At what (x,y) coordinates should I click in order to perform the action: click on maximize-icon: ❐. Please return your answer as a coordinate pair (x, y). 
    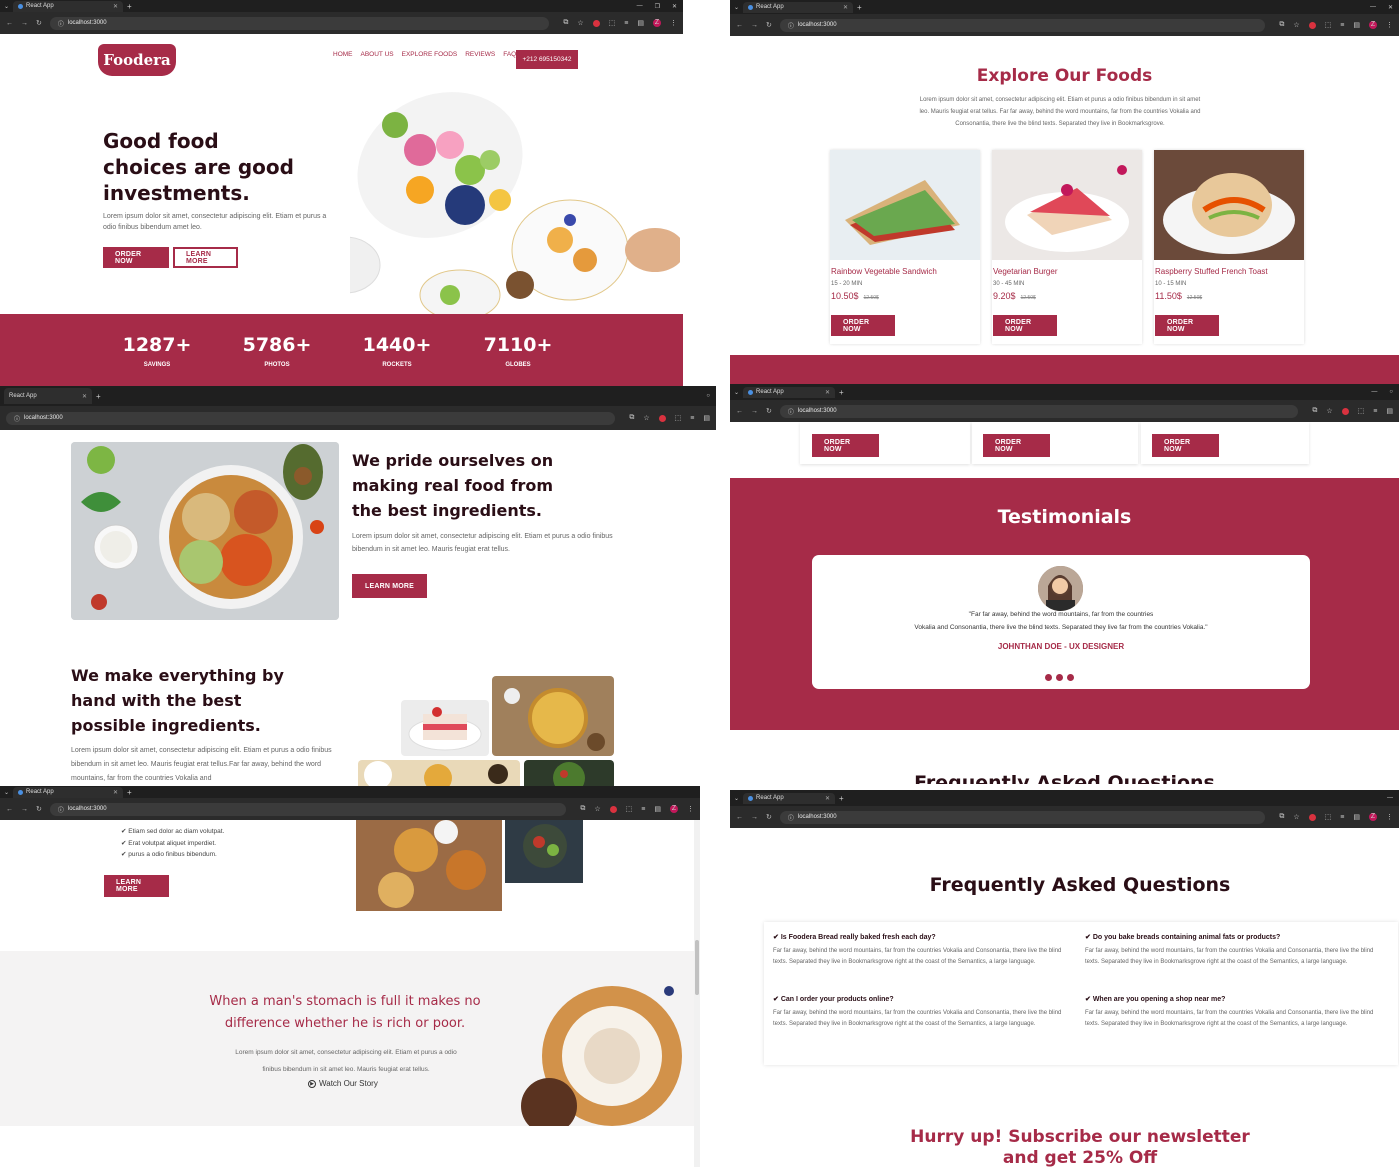
    Looking at the image, I should click on (657, 6).